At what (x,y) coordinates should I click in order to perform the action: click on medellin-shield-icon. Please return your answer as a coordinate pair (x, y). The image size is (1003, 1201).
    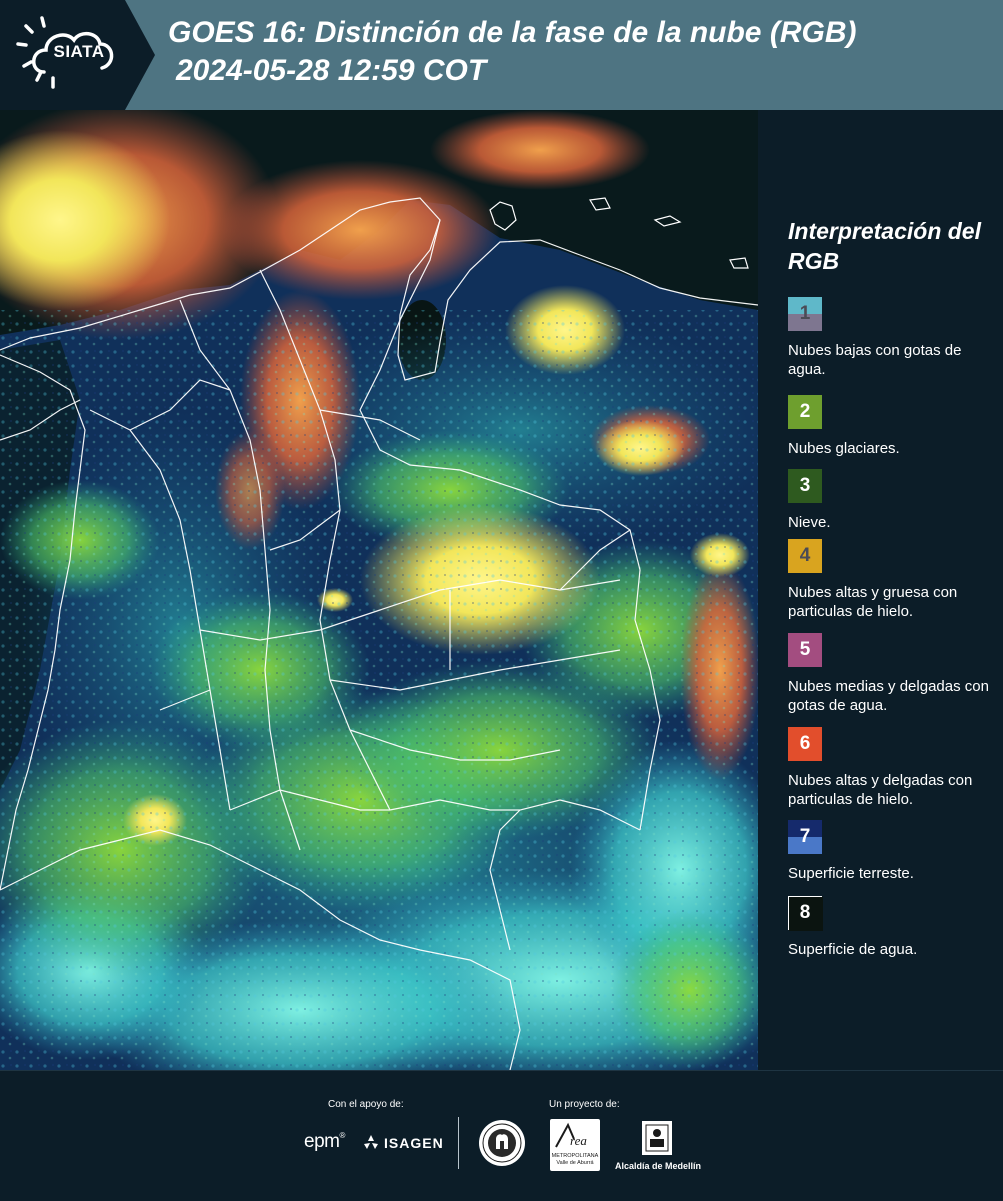
    Looking at the image, I should click on (657, 1138).